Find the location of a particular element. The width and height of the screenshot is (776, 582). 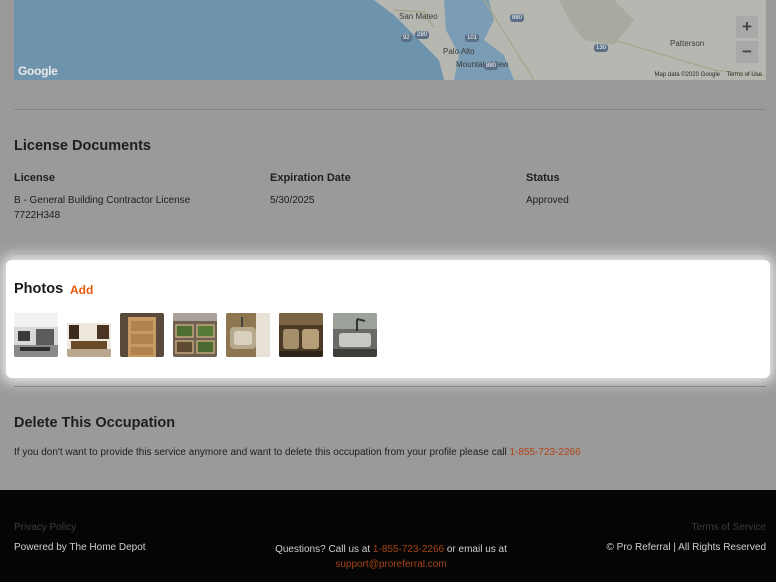

sink-photo-image is located at coordinates (248, 335).